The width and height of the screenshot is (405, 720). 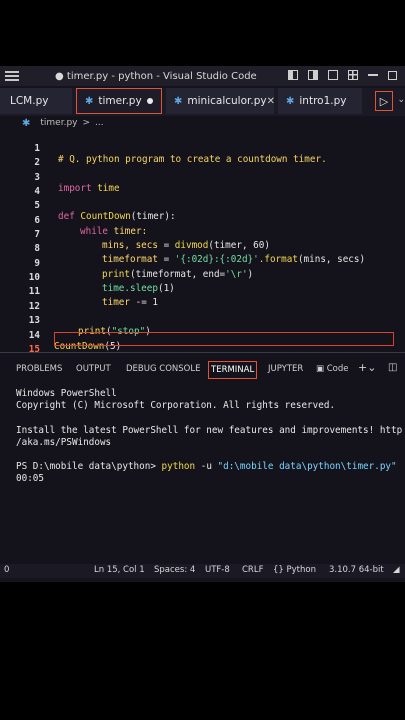 I want to click on tab-label: LCM.py, so click(x=29, y=101).